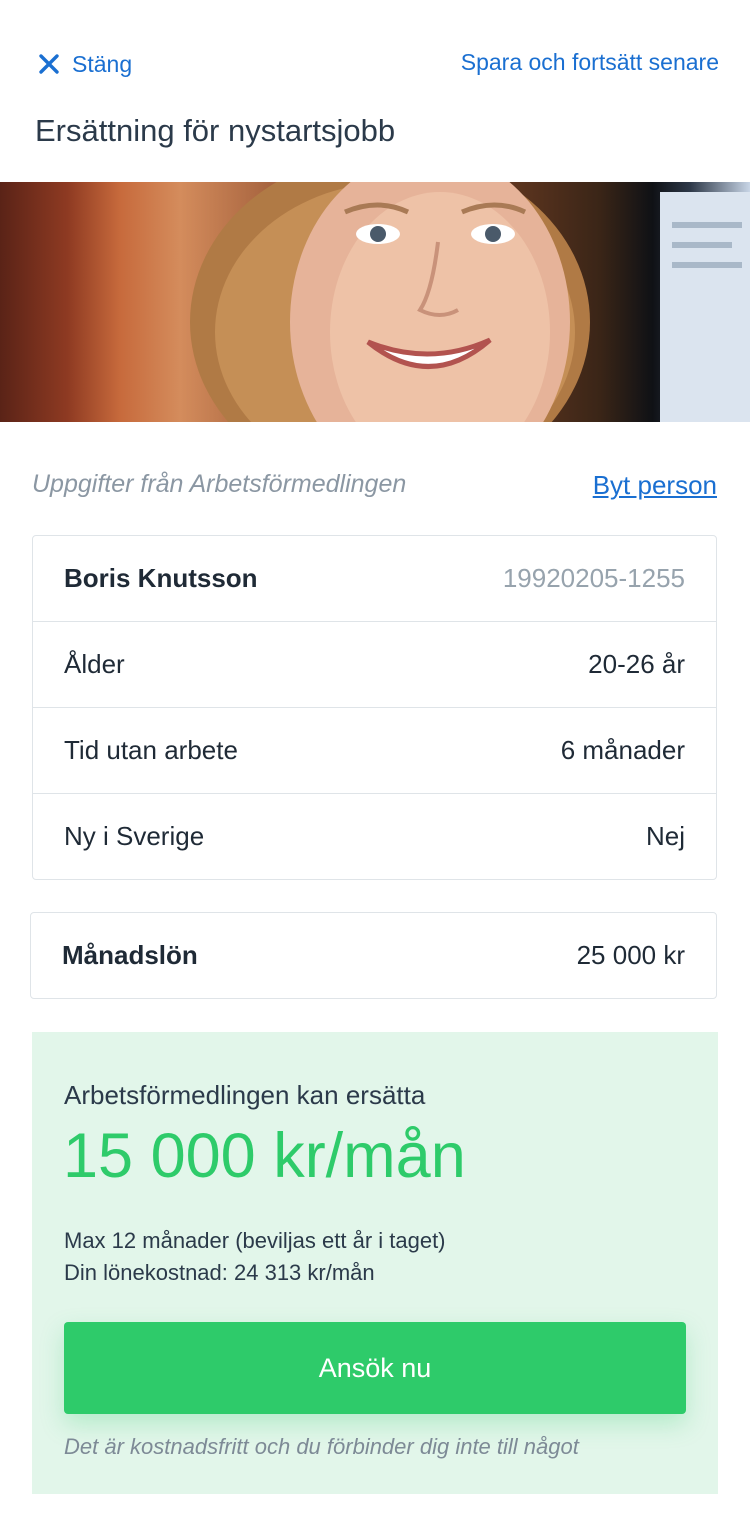 The height and width of the screenshot is (1524, 750). Describe the element at coordinates (593, 578) in the screenshot. I see `person-id-number: 19920205-1255` at that location.